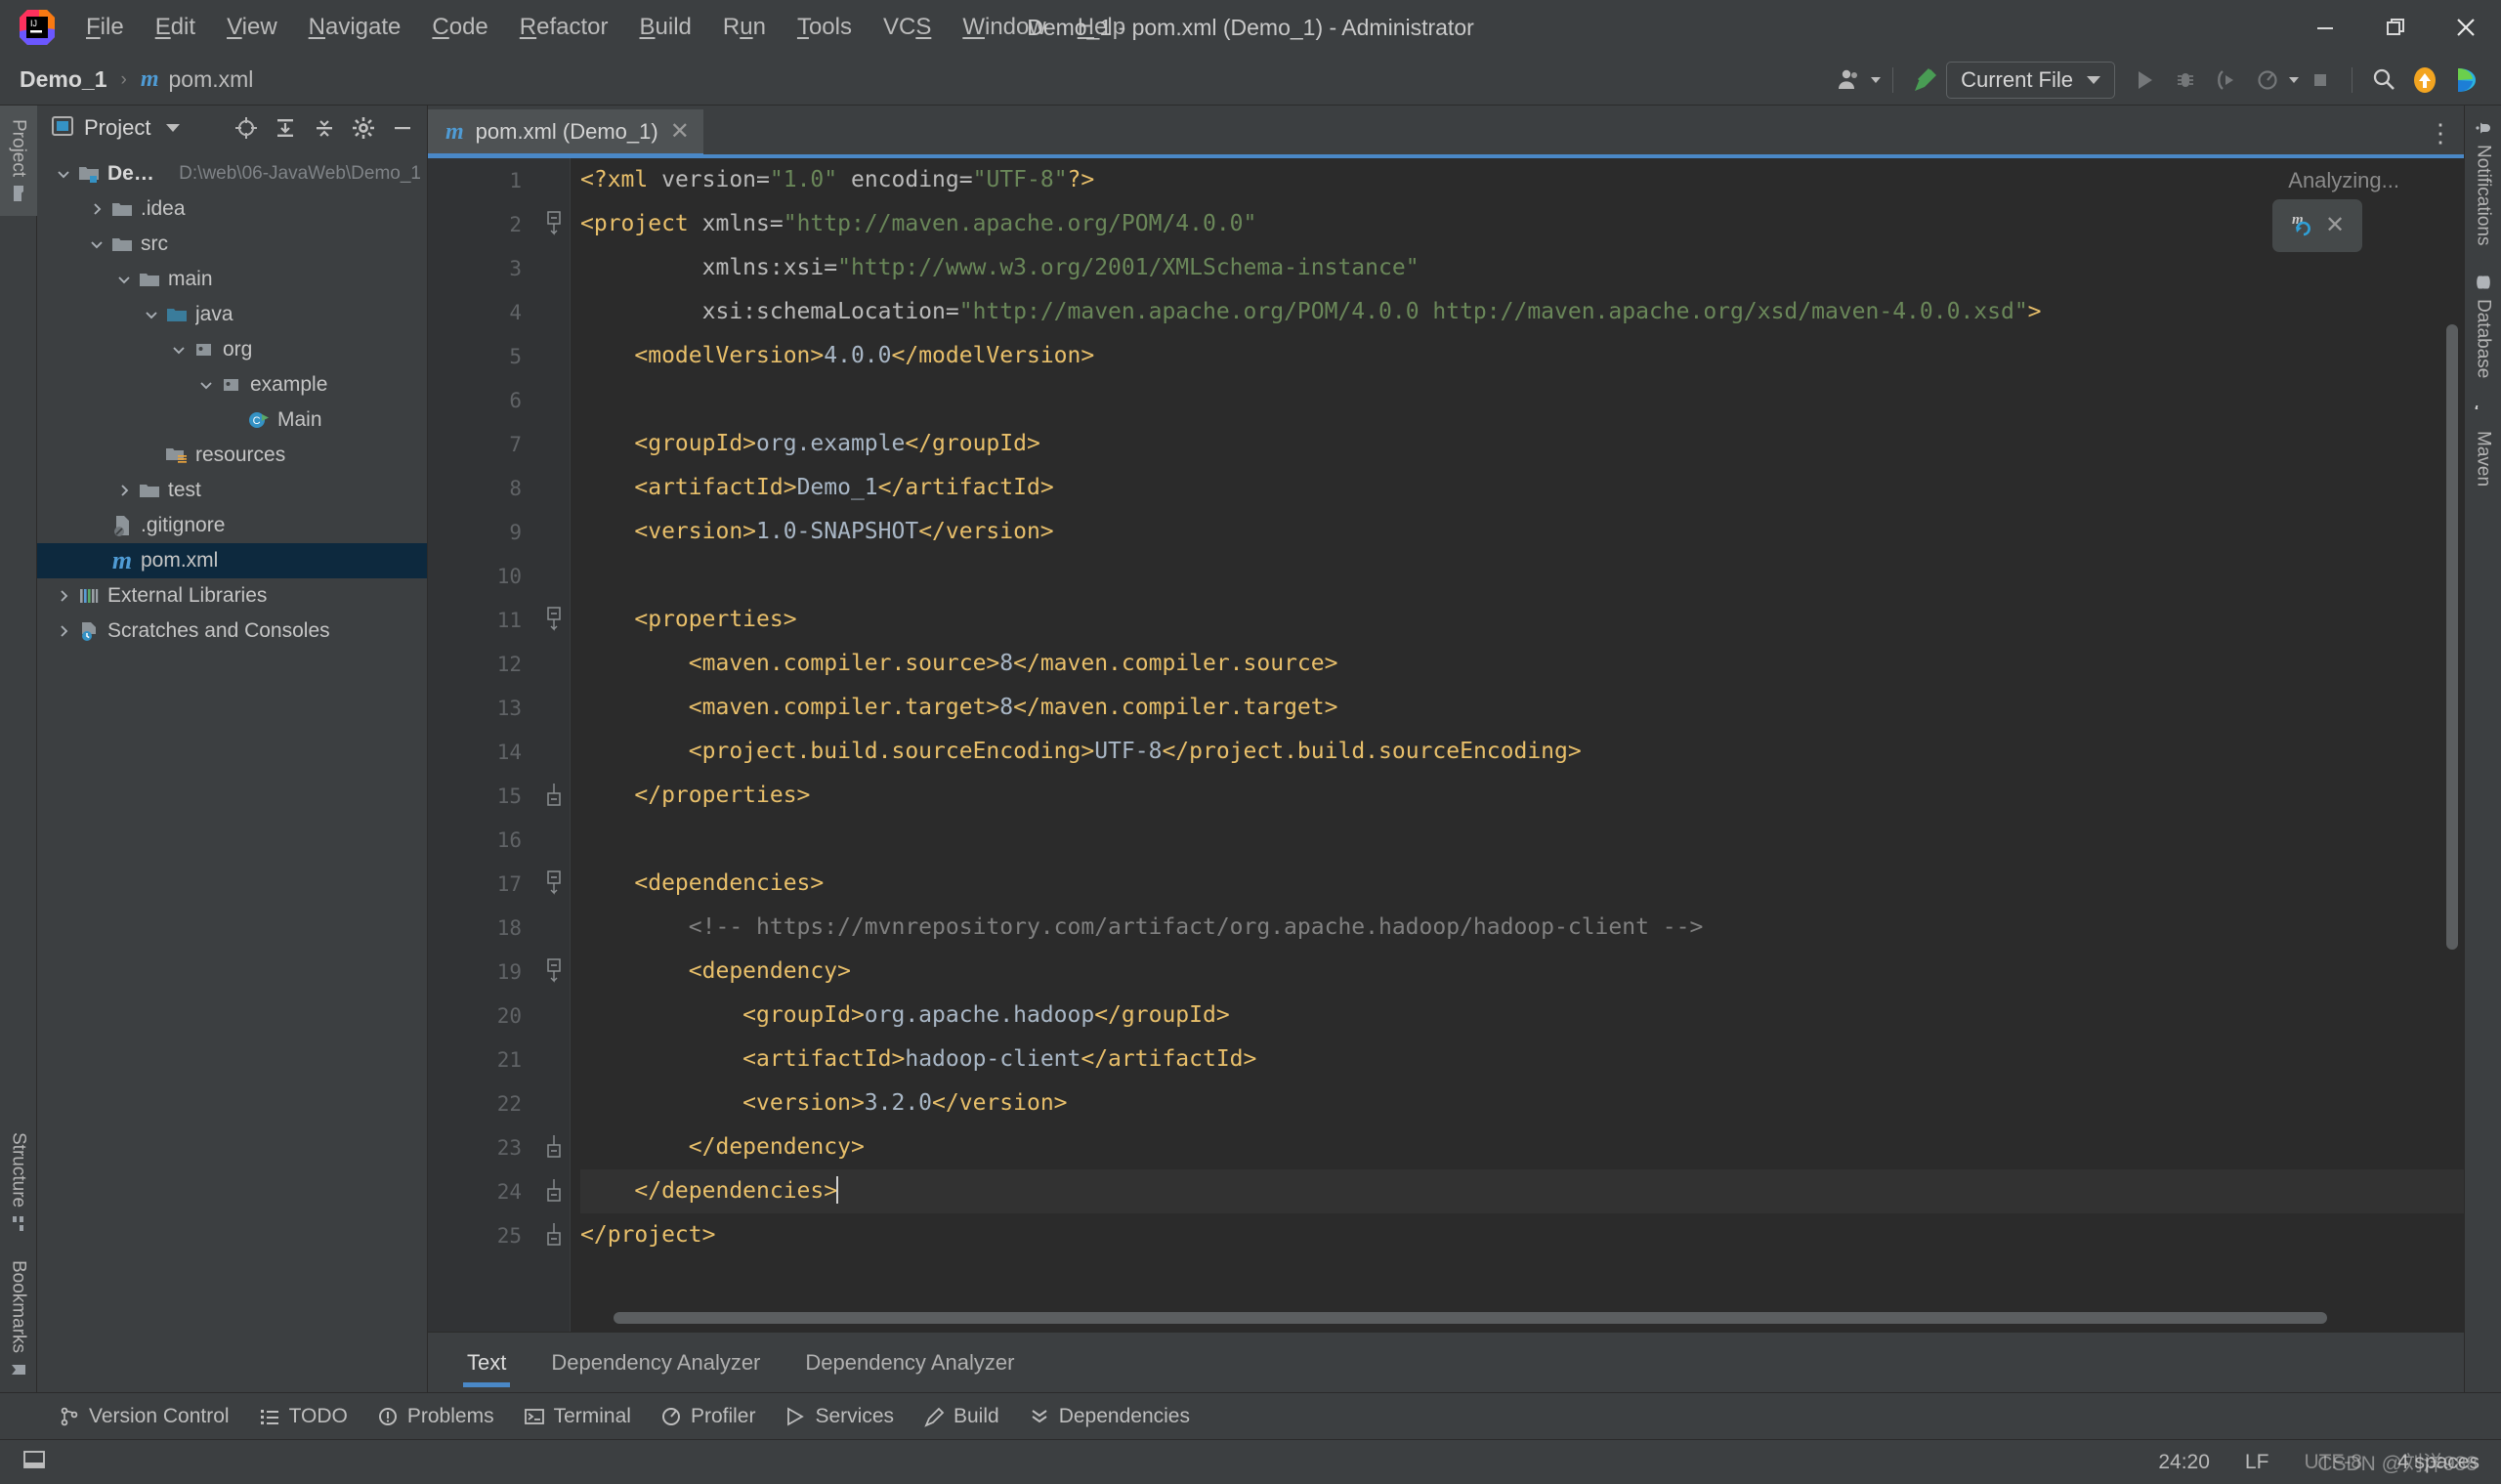 The width and height of the screenshot is (2501, 1484). Describe the element at coordinates (2395, 27) in the screenshot. I see `restore-button` at that location.